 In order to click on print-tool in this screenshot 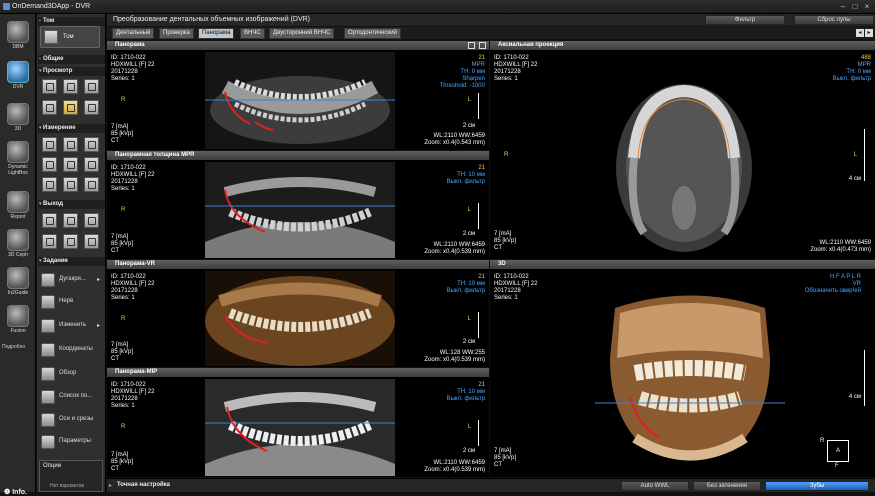, I will do `click(91, 220)`.